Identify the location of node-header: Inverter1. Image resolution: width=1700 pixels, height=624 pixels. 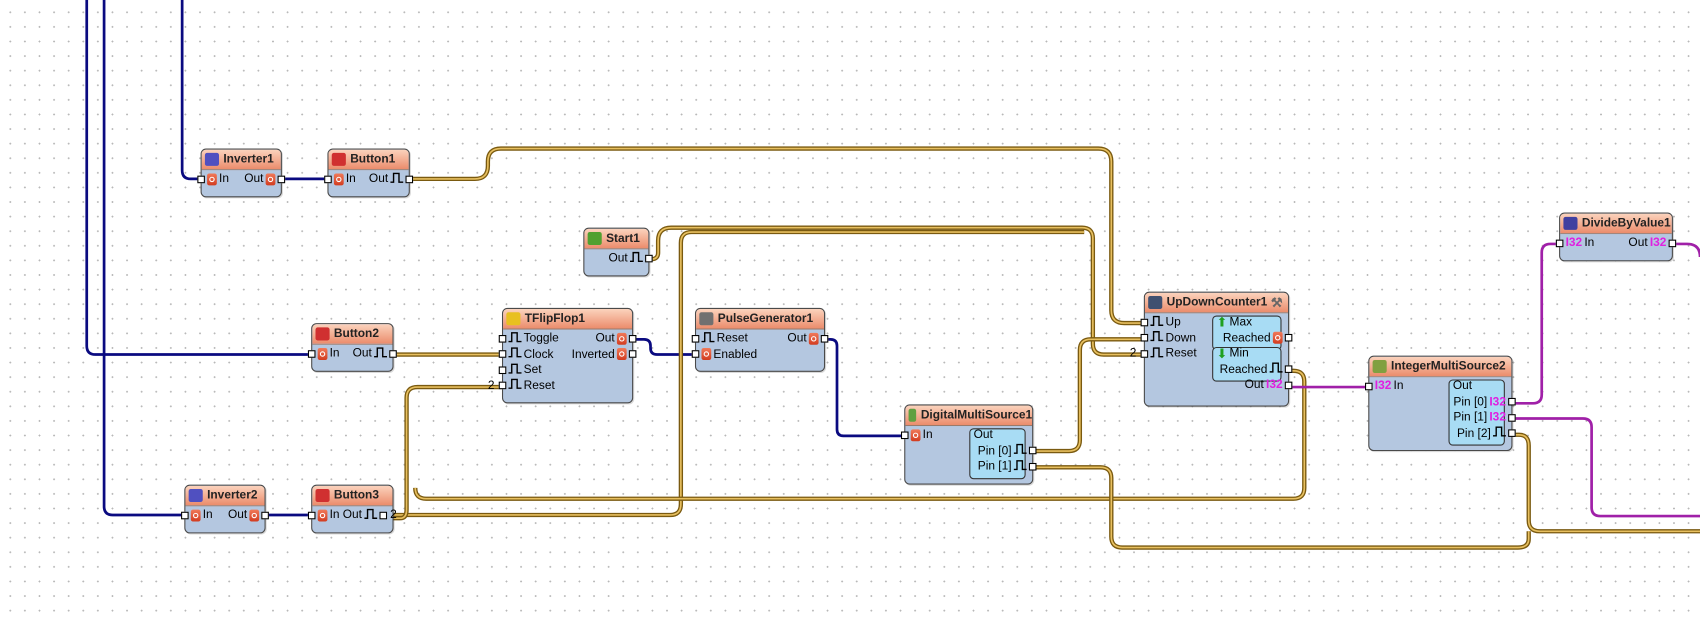
(241, 160).